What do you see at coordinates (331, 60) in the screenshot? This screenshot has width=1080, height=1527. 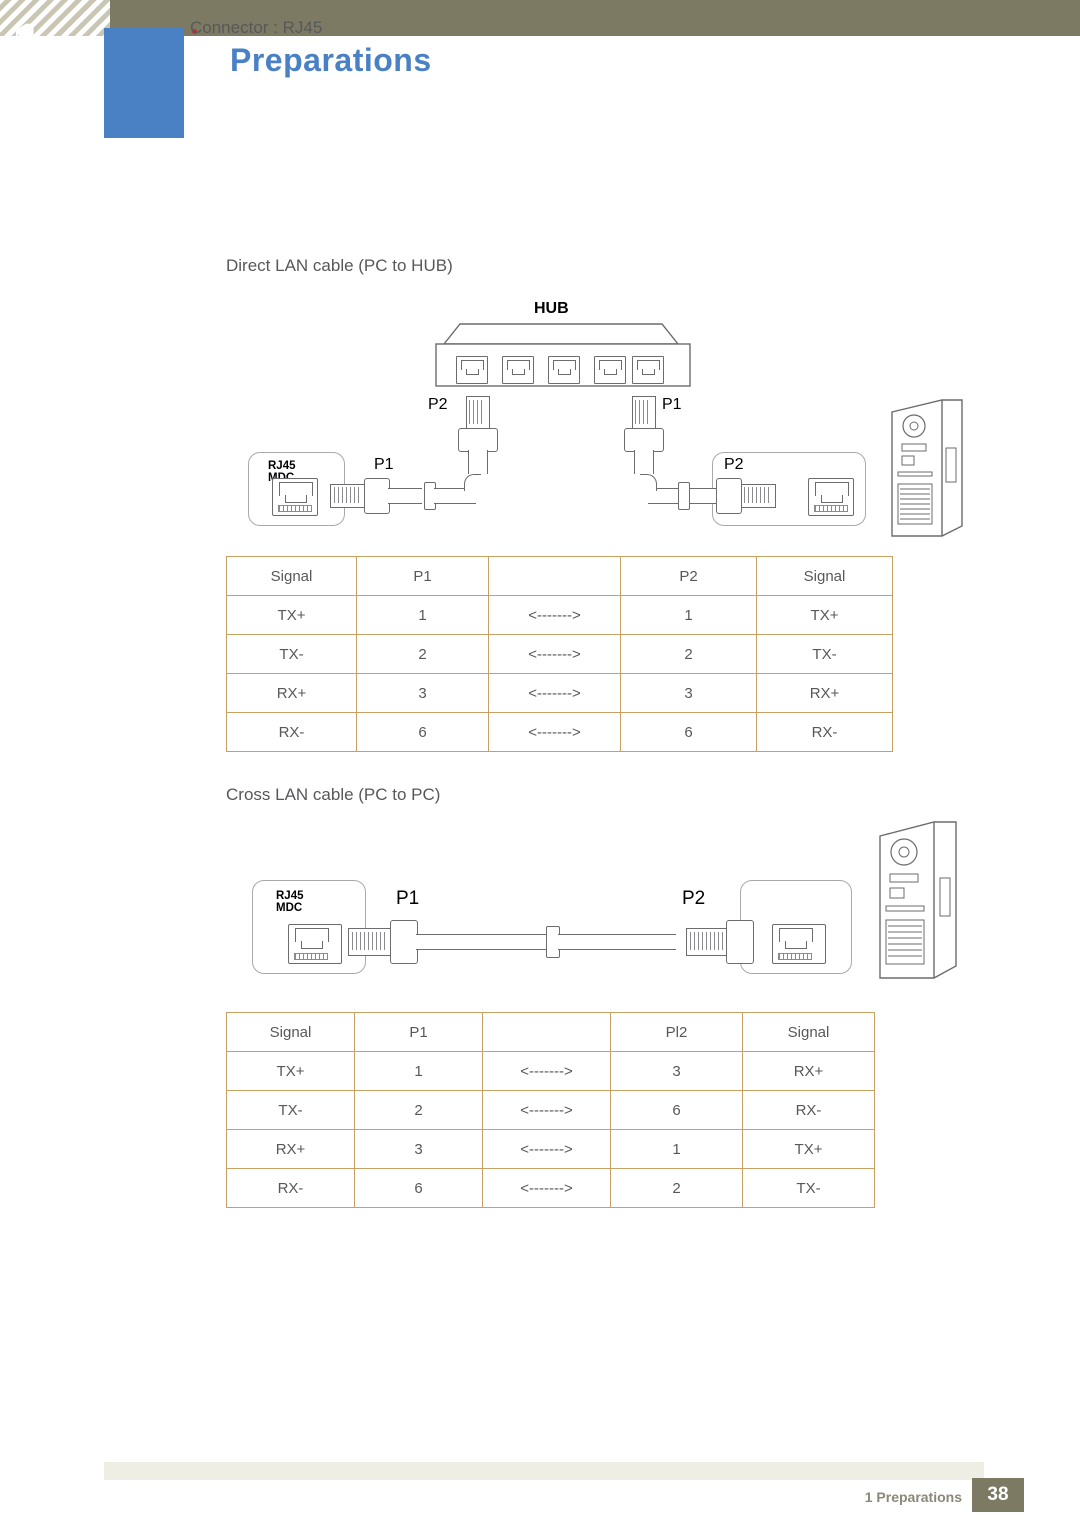 I see `page-title: Preparations` at bounding box center [331, 60].